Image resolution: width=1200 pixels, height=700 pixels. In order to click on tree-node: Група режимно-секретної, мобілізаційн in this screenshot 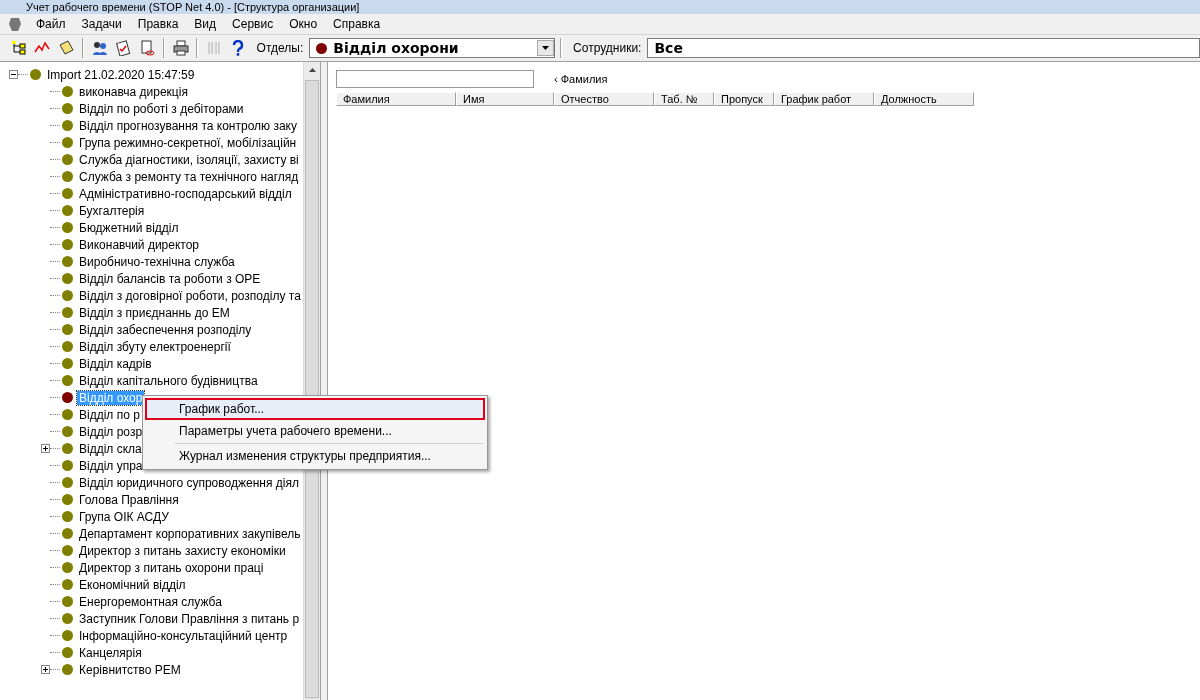, I will do `click(188, 142)`.